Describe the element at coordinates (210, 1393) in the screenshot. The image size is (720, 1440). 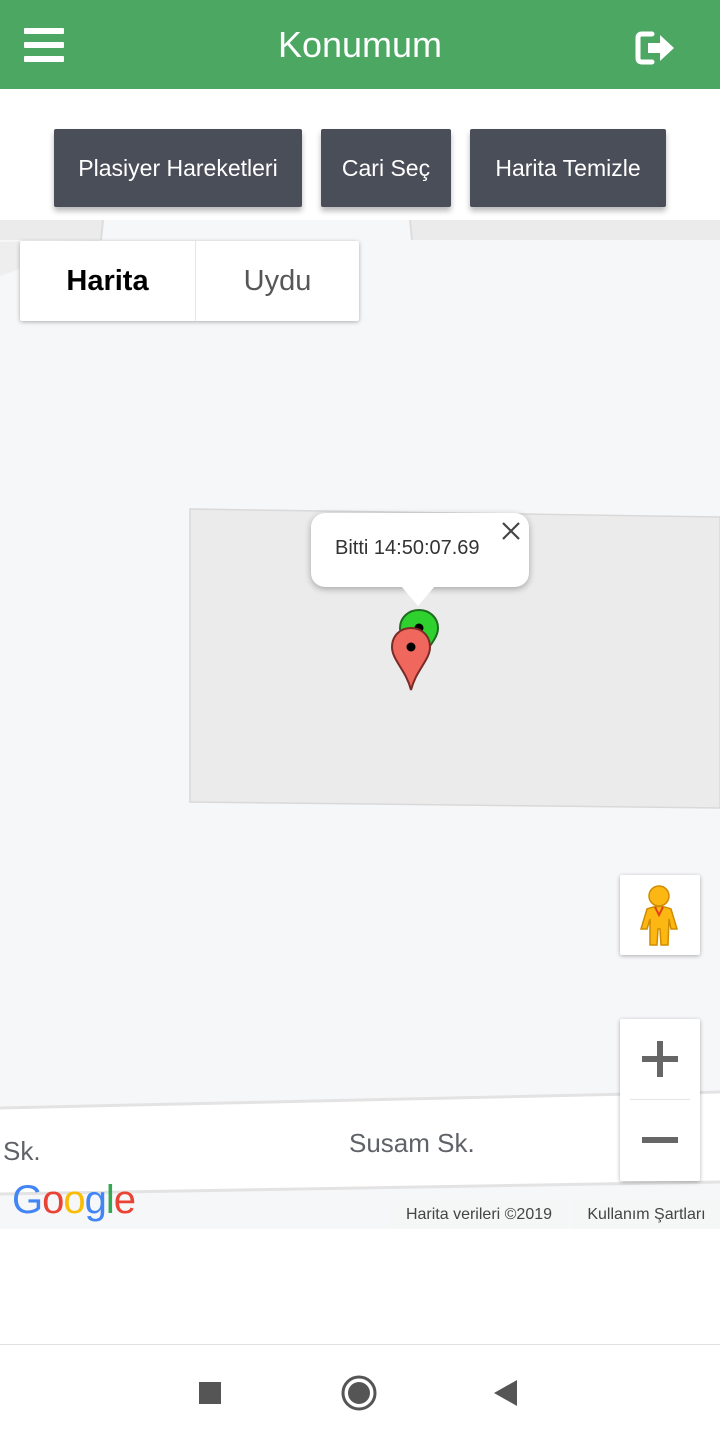
I see `recents-square-icon` at that location.